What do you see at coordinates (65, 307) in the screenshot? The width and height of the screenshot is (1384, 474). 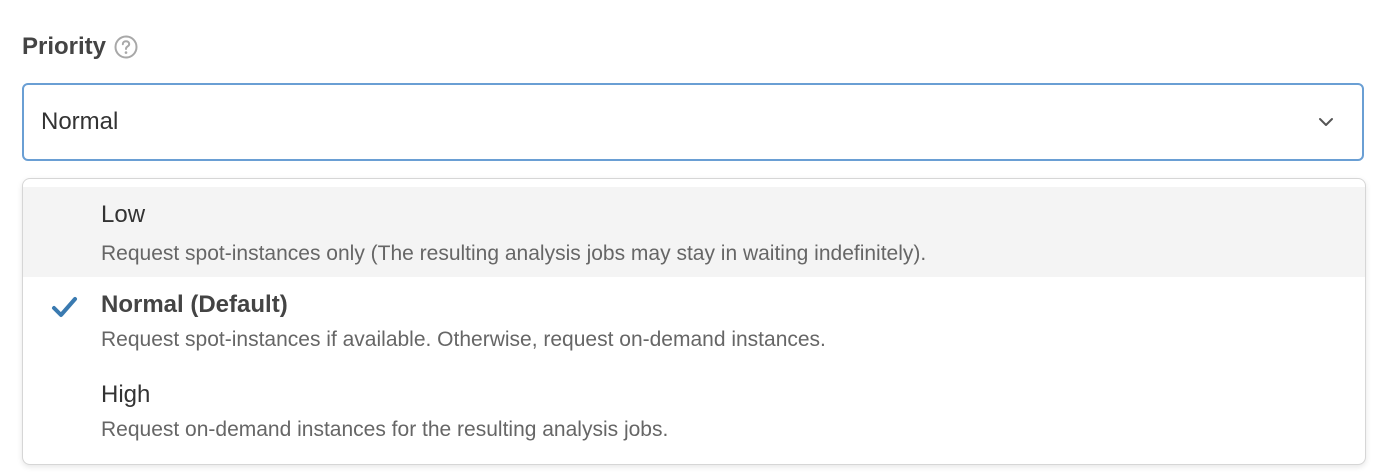 I see `checkmark-icon` at bounding box center [65, 307].